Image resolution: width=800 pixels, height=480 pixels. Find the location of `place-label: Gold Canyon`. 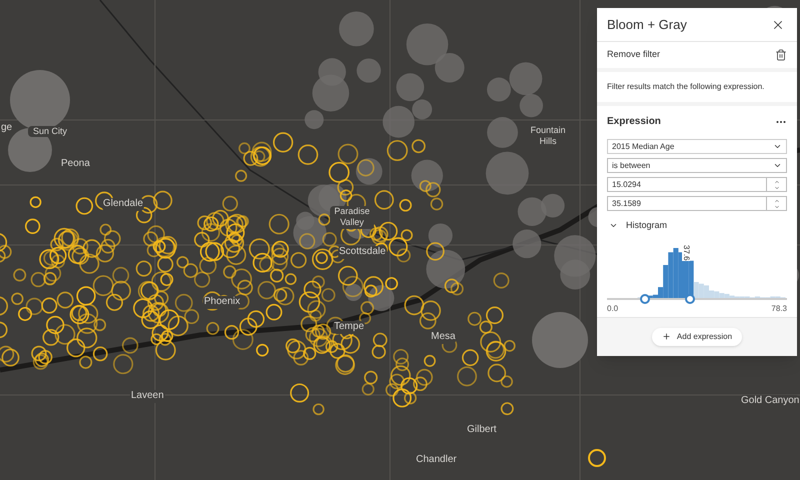

place-label: Gold Canyon is located at coordinates (770, 401).